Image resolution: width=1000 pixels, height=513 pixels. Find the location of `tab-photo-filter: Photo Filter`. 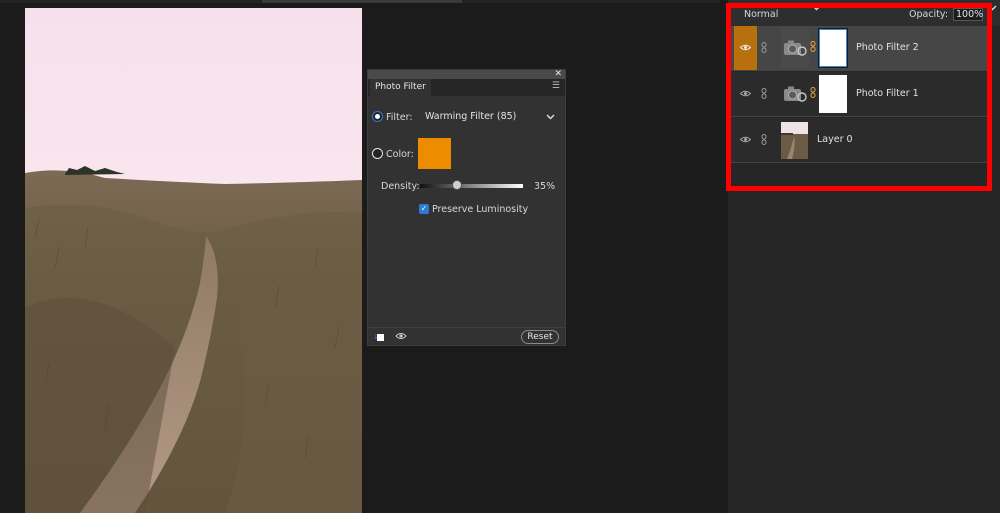

tab-photo-filter: Photo Filter is located at coordinates (400, 87).